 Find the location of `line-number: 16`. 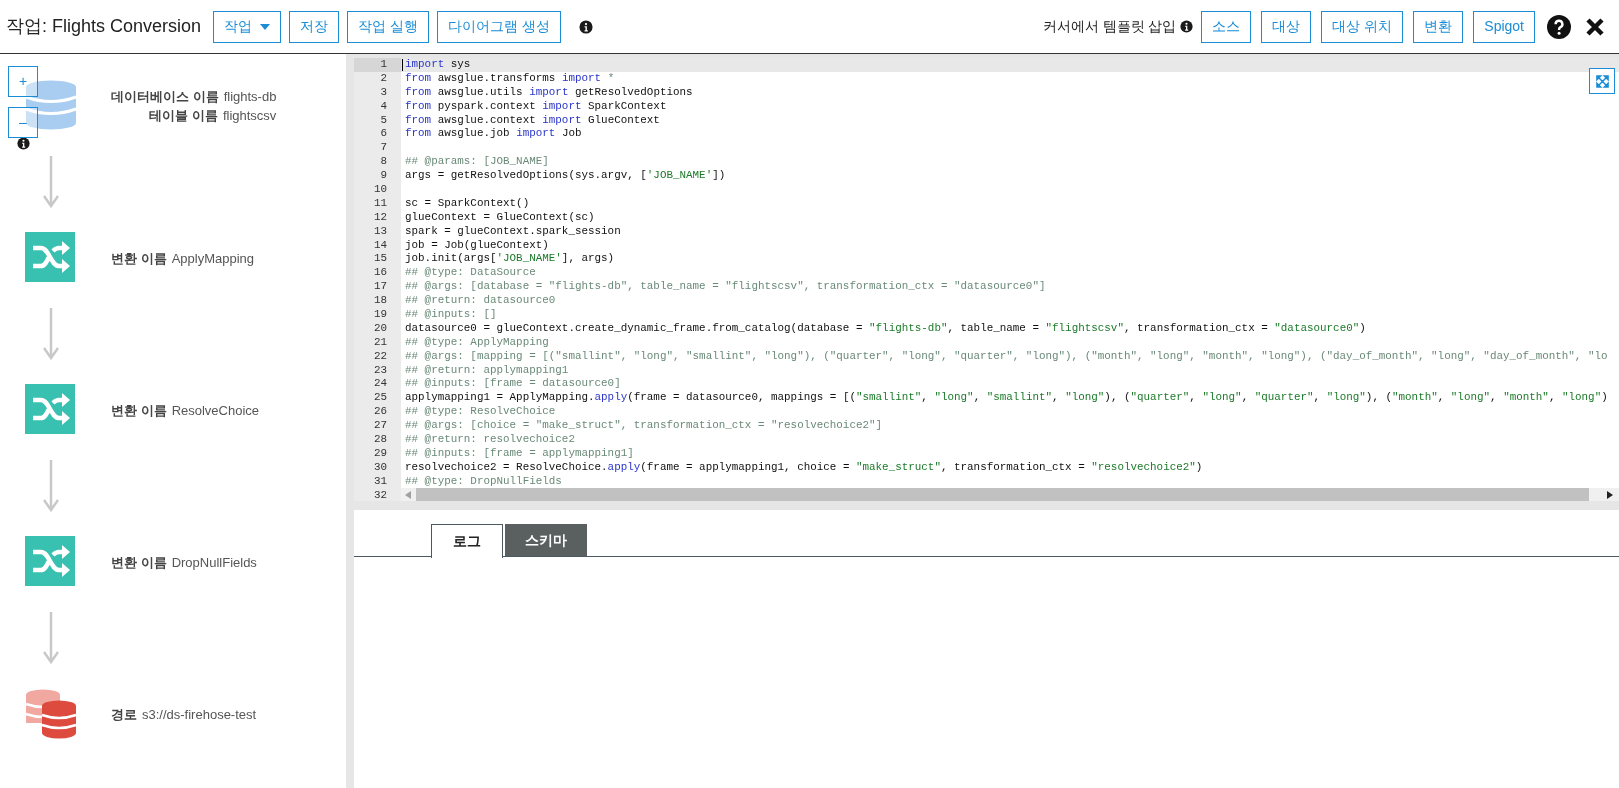

line-number: 16 is located at coordinates (380, 273).